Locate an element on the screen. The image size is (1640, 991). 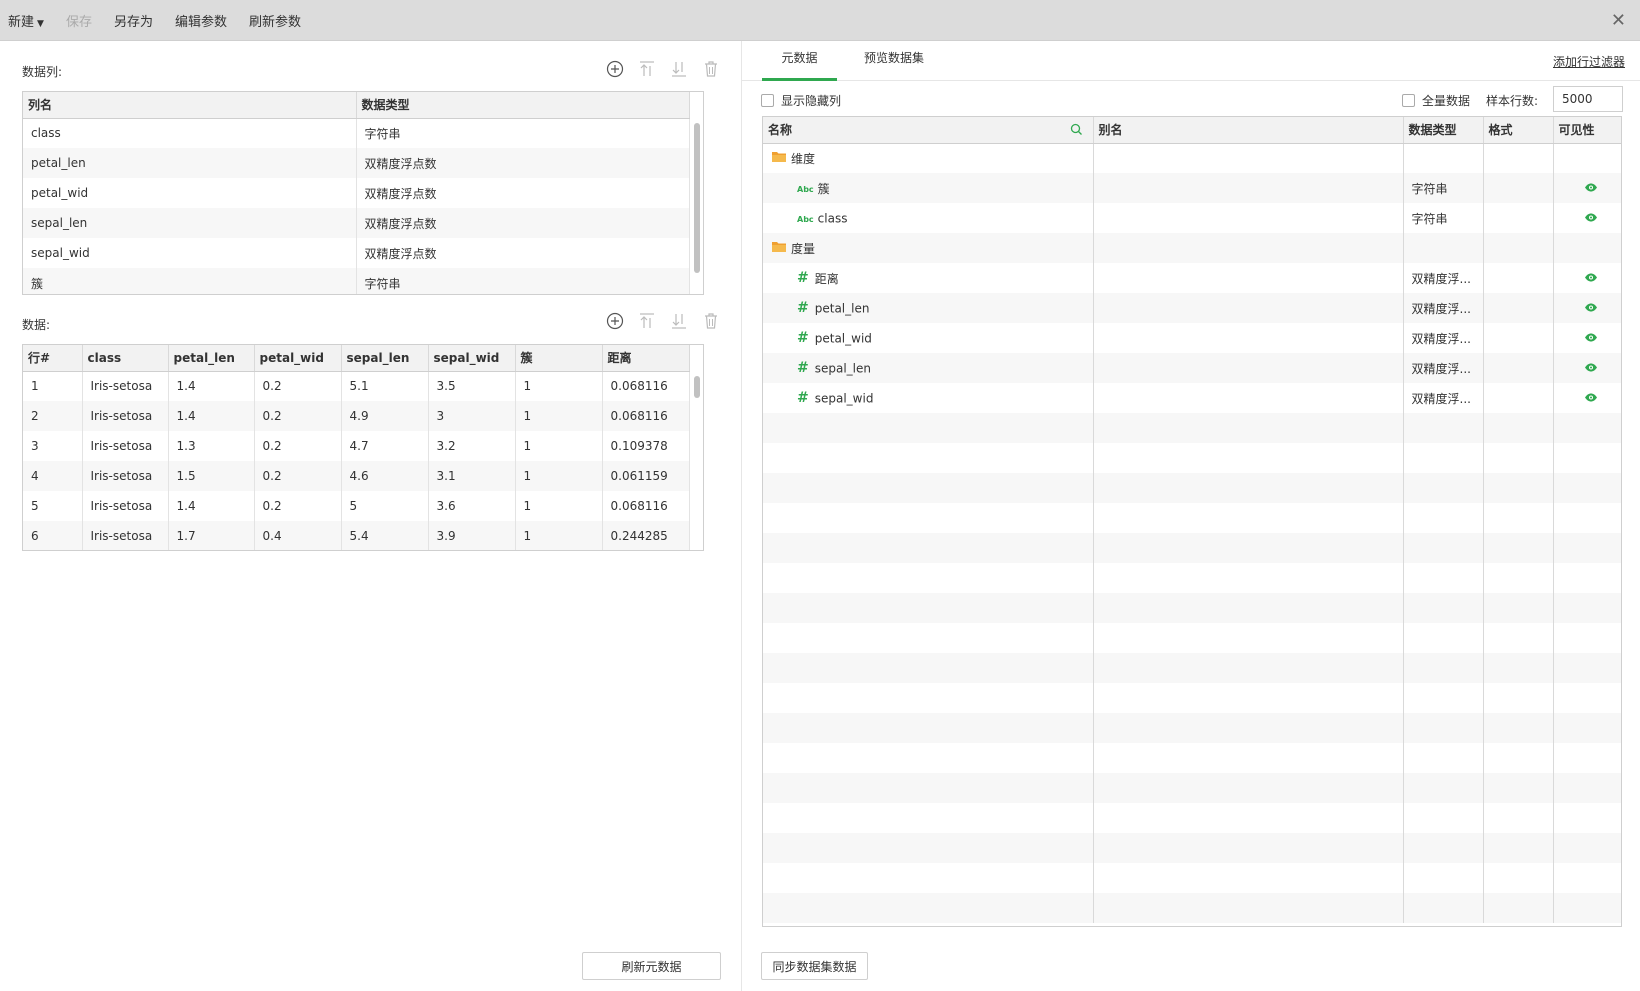
show-hidden-checkbox is located at coordinates (767, 100).